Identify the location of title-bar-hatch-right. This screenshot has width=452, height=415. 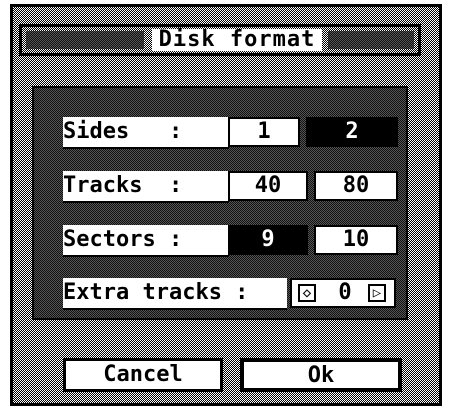
(371, 40).